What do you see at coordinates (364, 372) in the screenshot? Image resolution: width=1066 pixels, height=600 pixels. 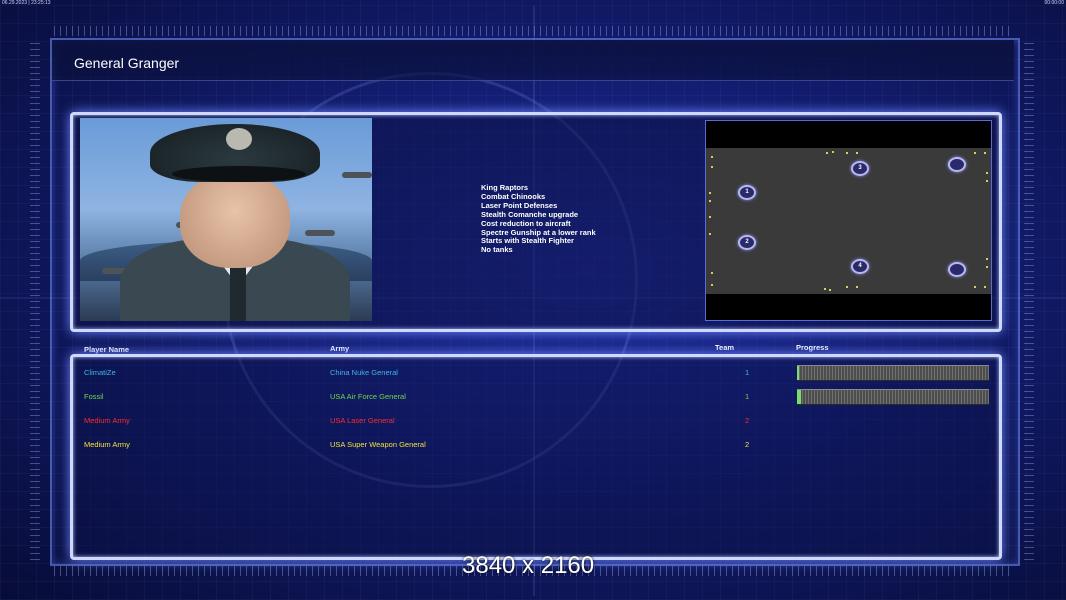 I see `player-army: China Nuke General` at bounding box center [364, 372].